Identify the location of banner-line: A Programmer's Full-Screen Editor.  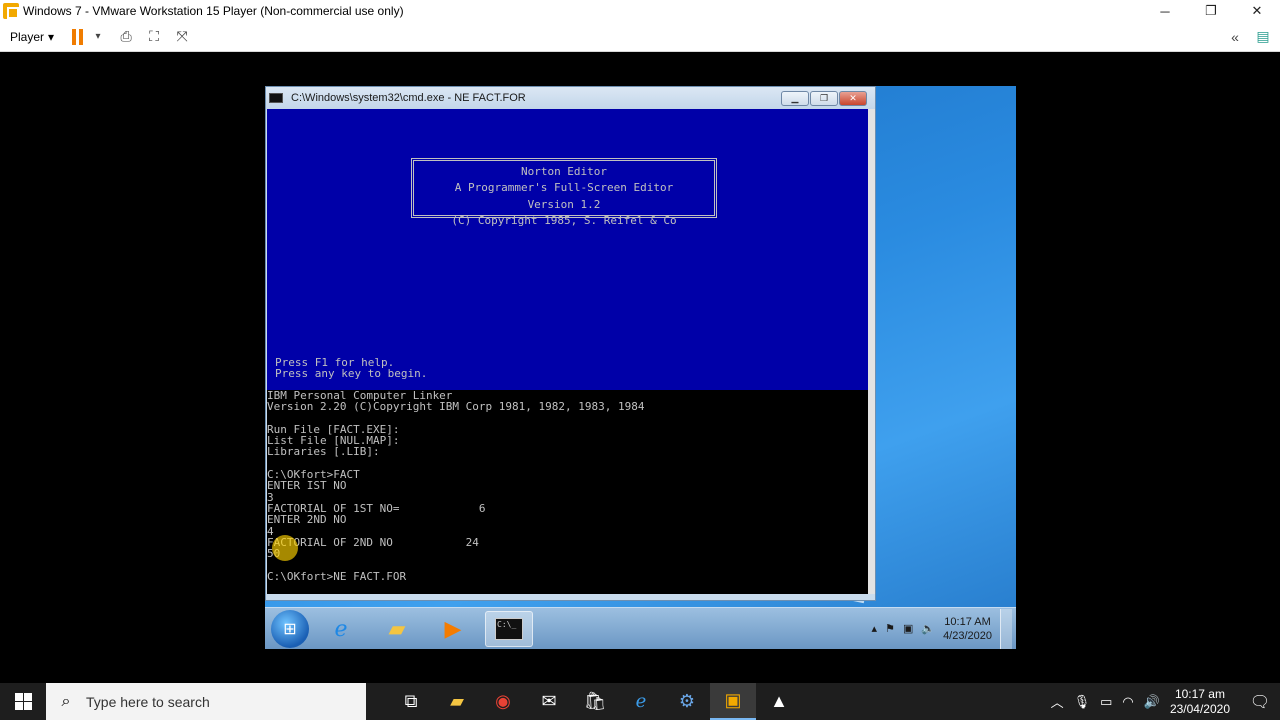
(564, 188).